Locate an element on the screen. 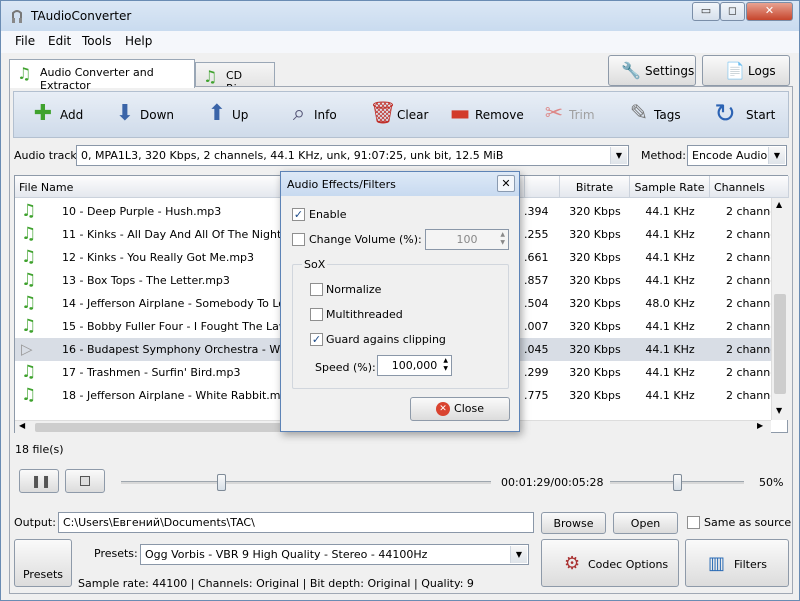  start-button: ↻ Start is located at coordinates (745, 115).